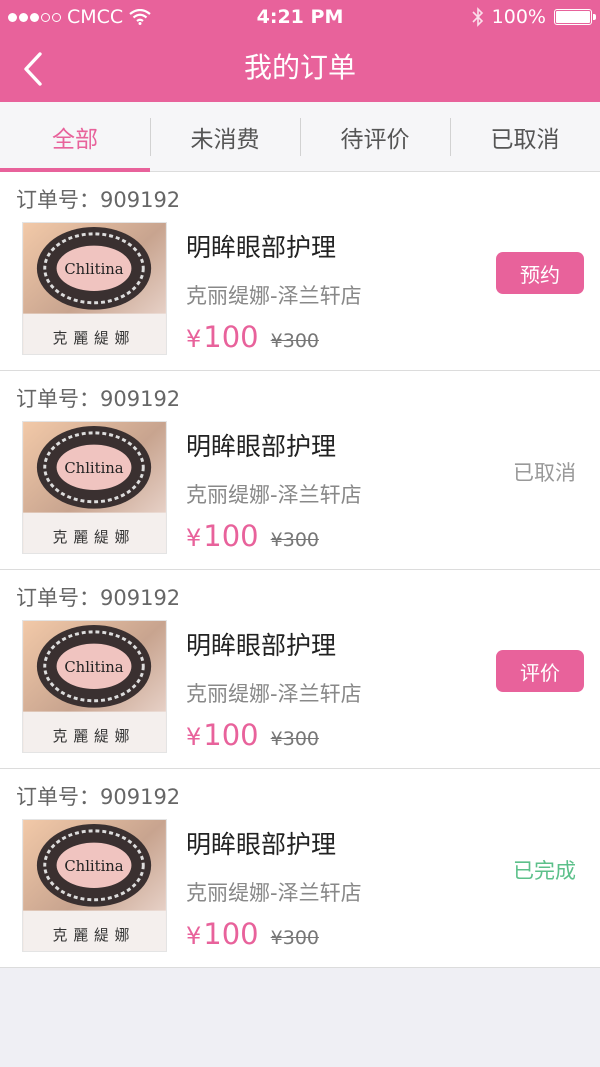  Describe the element at coordinates (75, 137) in the screenshot. I see `tab-all: 全部` at that location.